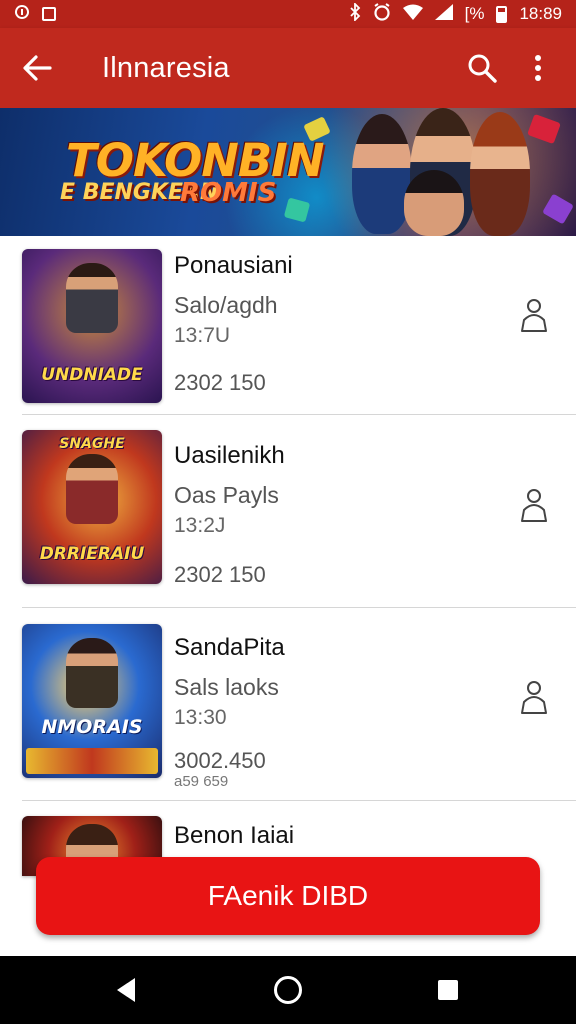 Image resolution: width=576 pixels, height=1024 pixels. Describe the element at coordinates (35, 14) in the screenshot. I see `status-left` at that location.